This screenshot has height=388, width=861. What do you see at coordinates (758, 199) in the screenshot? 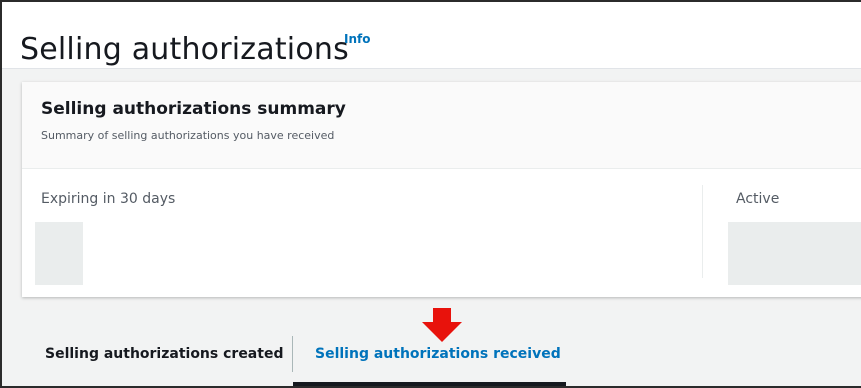
I see `stat-label-active: Active` at bounding box center [758, 199].